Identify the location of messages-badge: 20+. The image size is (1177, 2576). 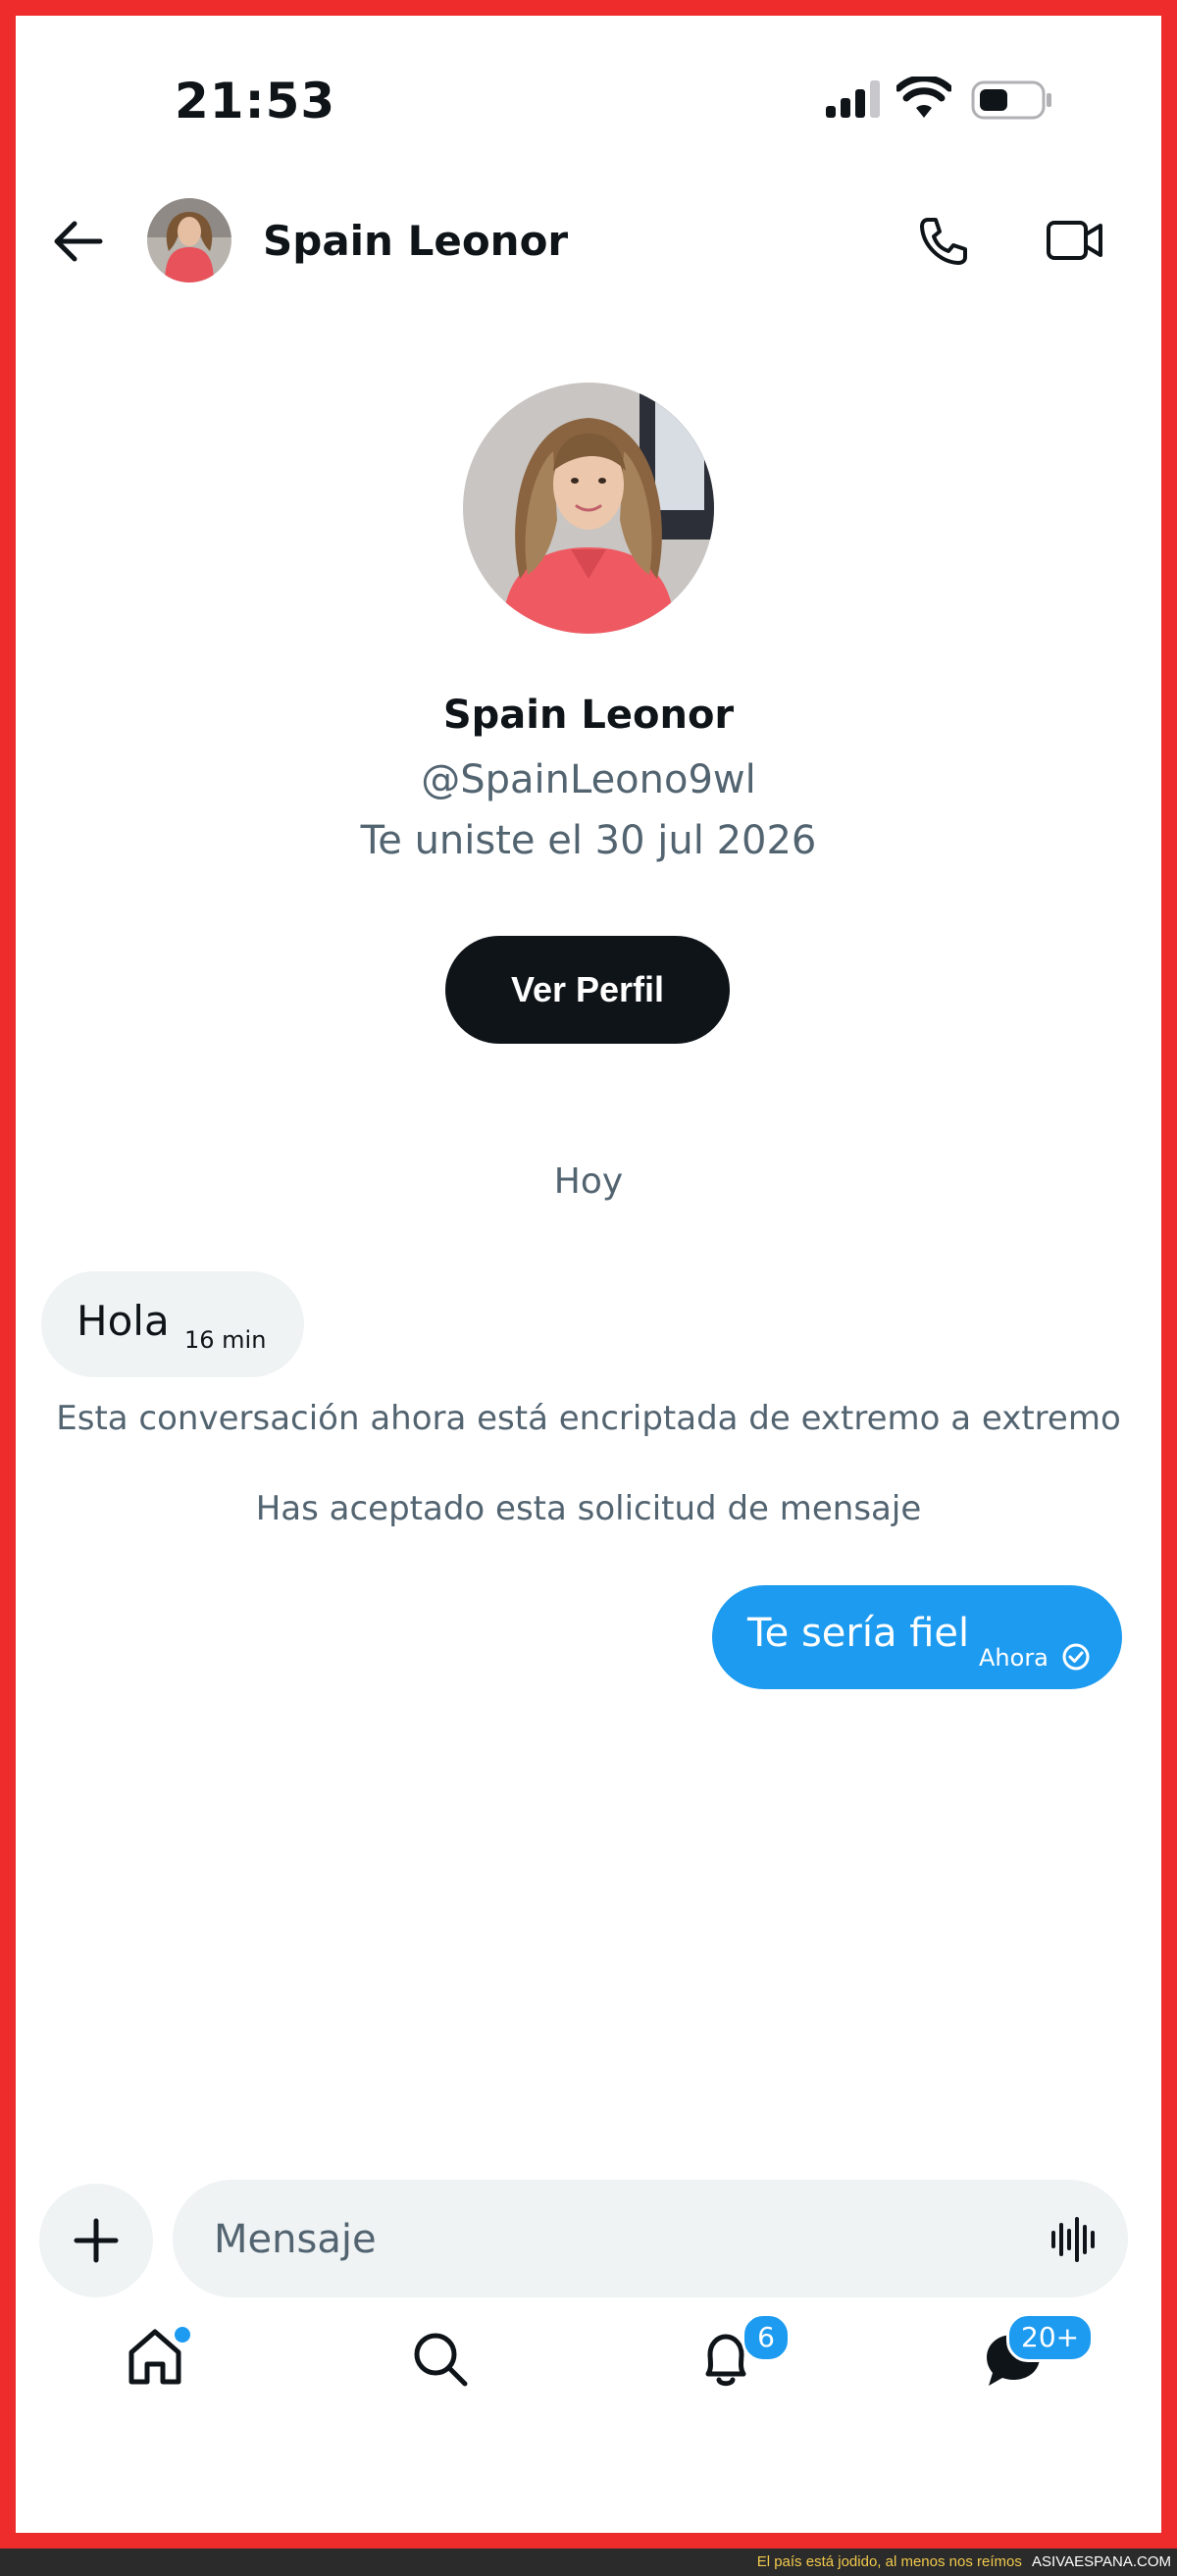
(1050, 2337).